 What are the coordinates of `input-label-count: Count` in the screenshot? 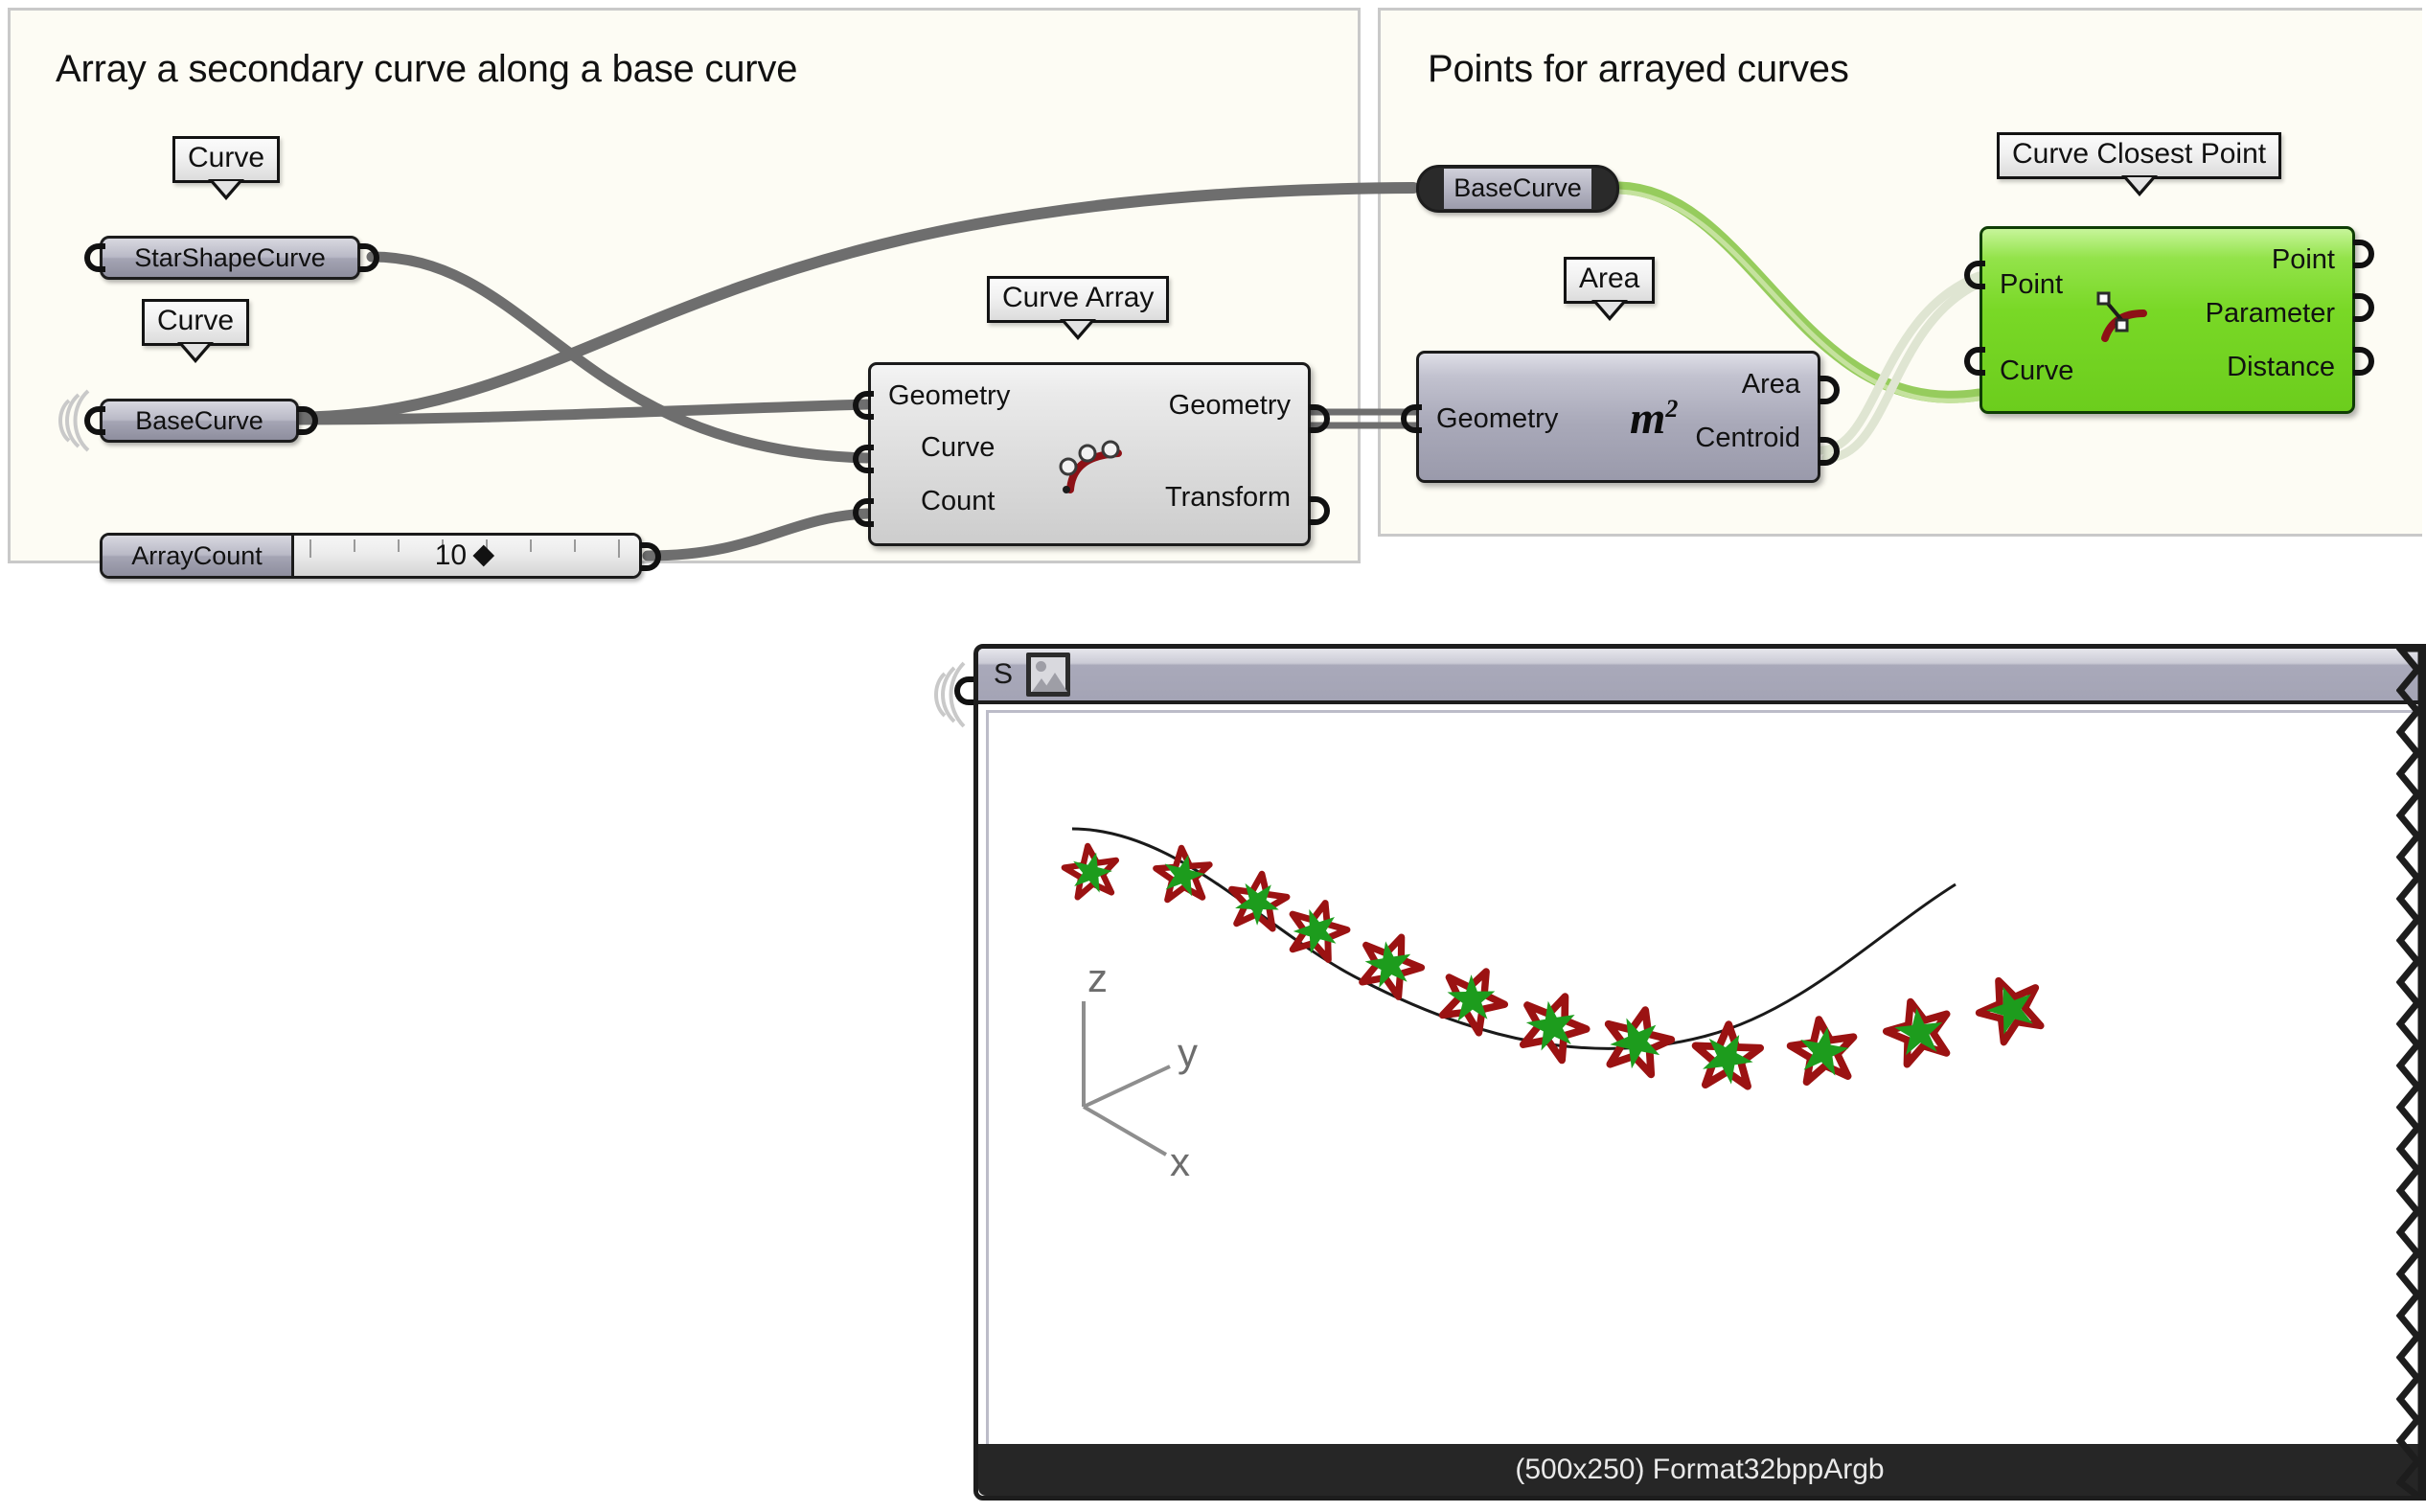 It's located at (958, 501).